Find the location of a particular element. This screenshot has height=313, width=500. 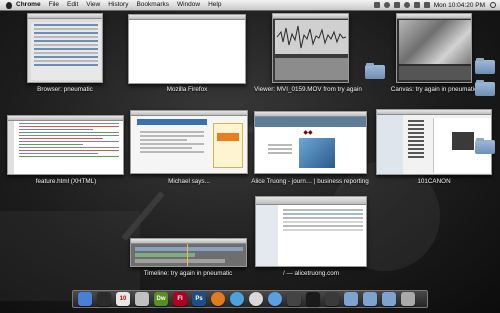

window-thumbnail-viewer is located at coordinates (310, 48).